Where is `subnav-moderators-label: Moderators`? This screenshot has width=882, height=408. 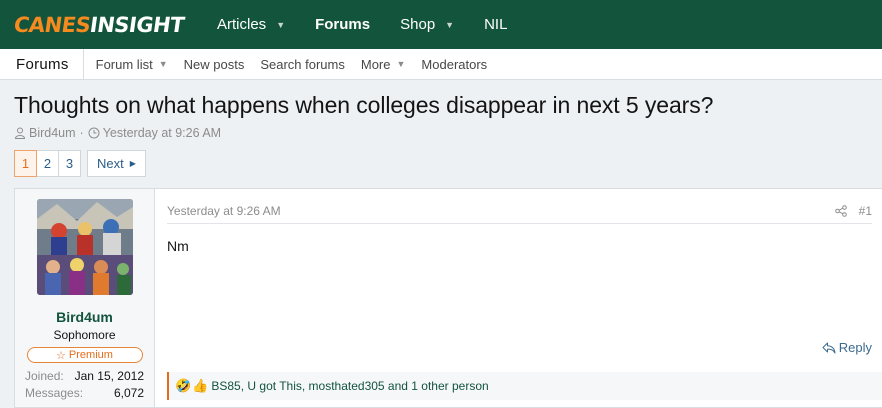 subnav-moderators-label: Moderators is located at coordinates (454, 64).